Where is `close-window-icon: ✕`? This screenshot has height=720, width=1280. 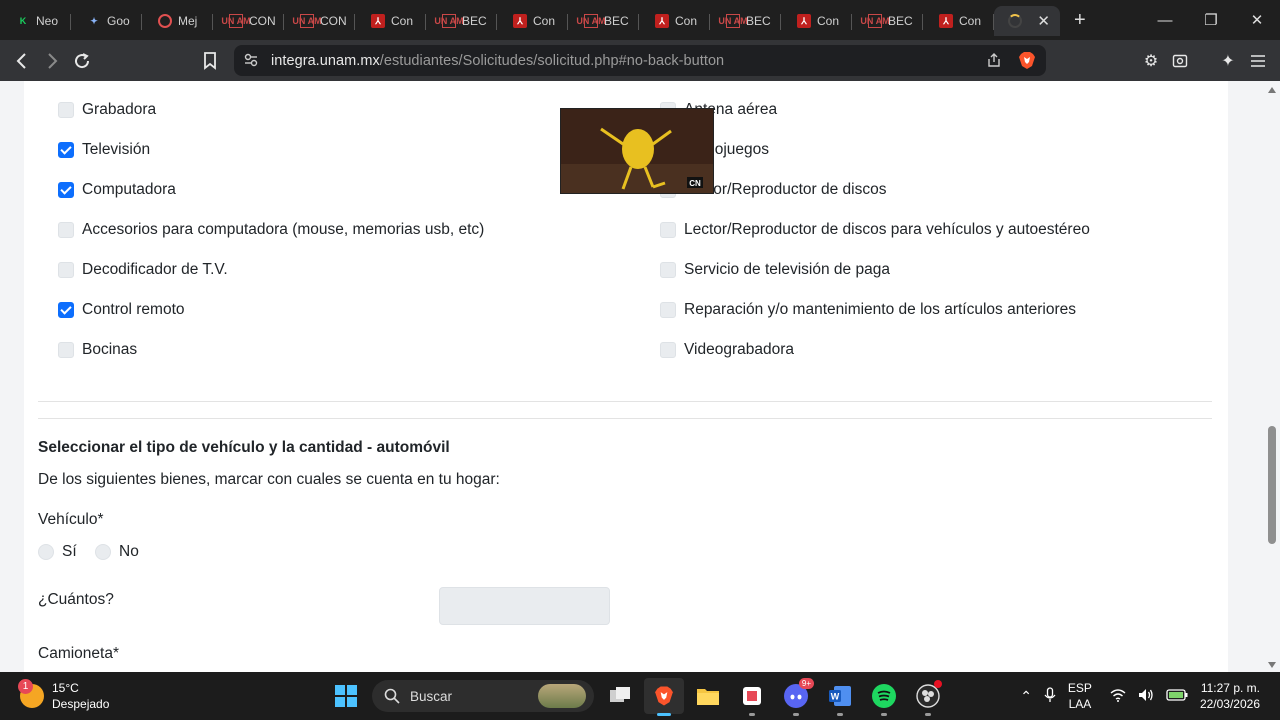
close-window-icon: ✕ is located at coordinates (1257, 20).